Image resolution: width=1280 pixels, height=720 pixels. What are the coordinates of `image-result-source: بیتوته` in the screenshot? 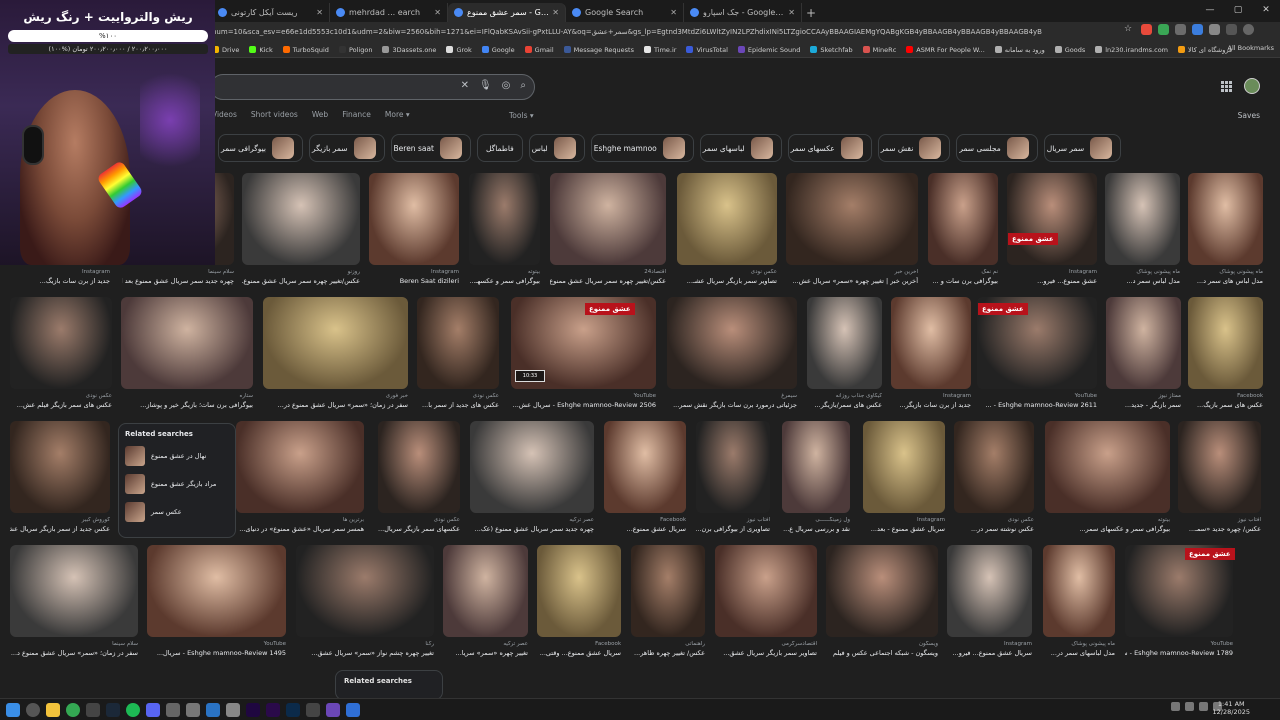 It's located at (1107, 520).